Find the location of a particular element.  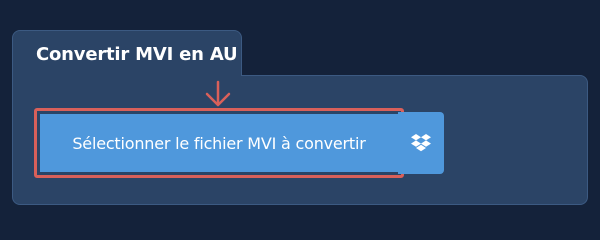

panel-title: Convertir MVI en AU is located at coordinates (137, 54).